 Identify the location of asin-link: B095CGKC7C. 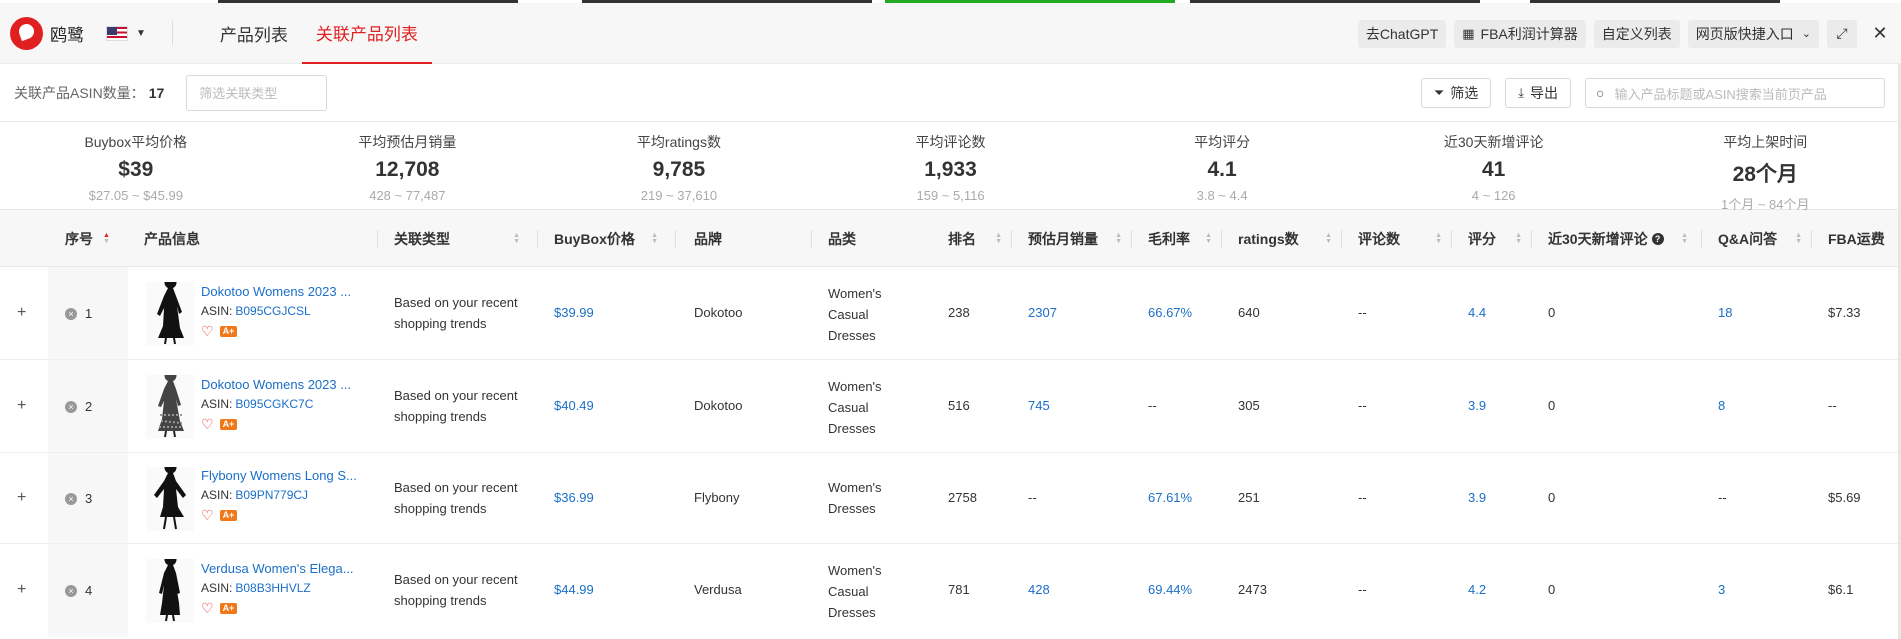
(274, 404).